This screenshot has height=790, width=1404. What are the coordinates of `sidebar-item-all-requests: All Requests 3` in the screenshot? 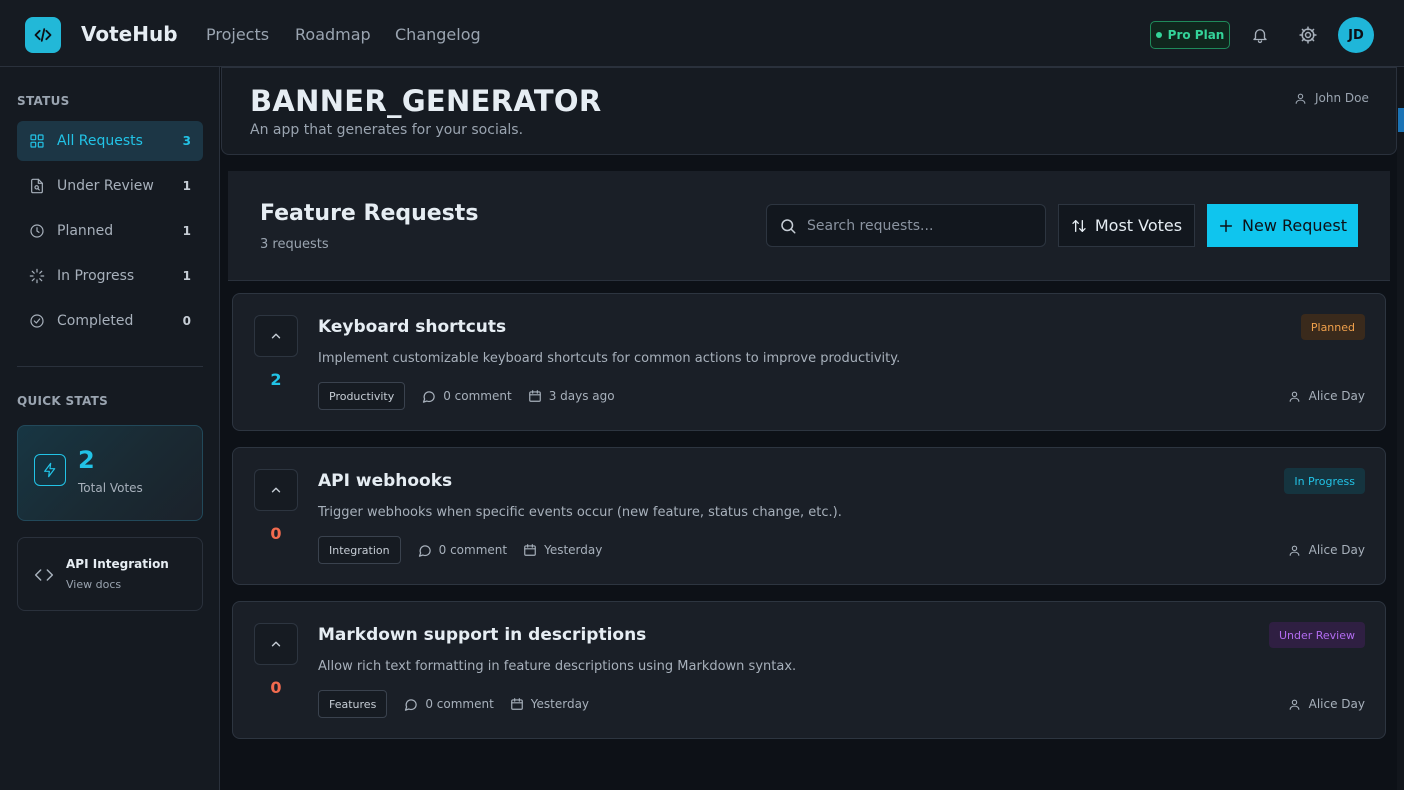 It's located at (110, 141).